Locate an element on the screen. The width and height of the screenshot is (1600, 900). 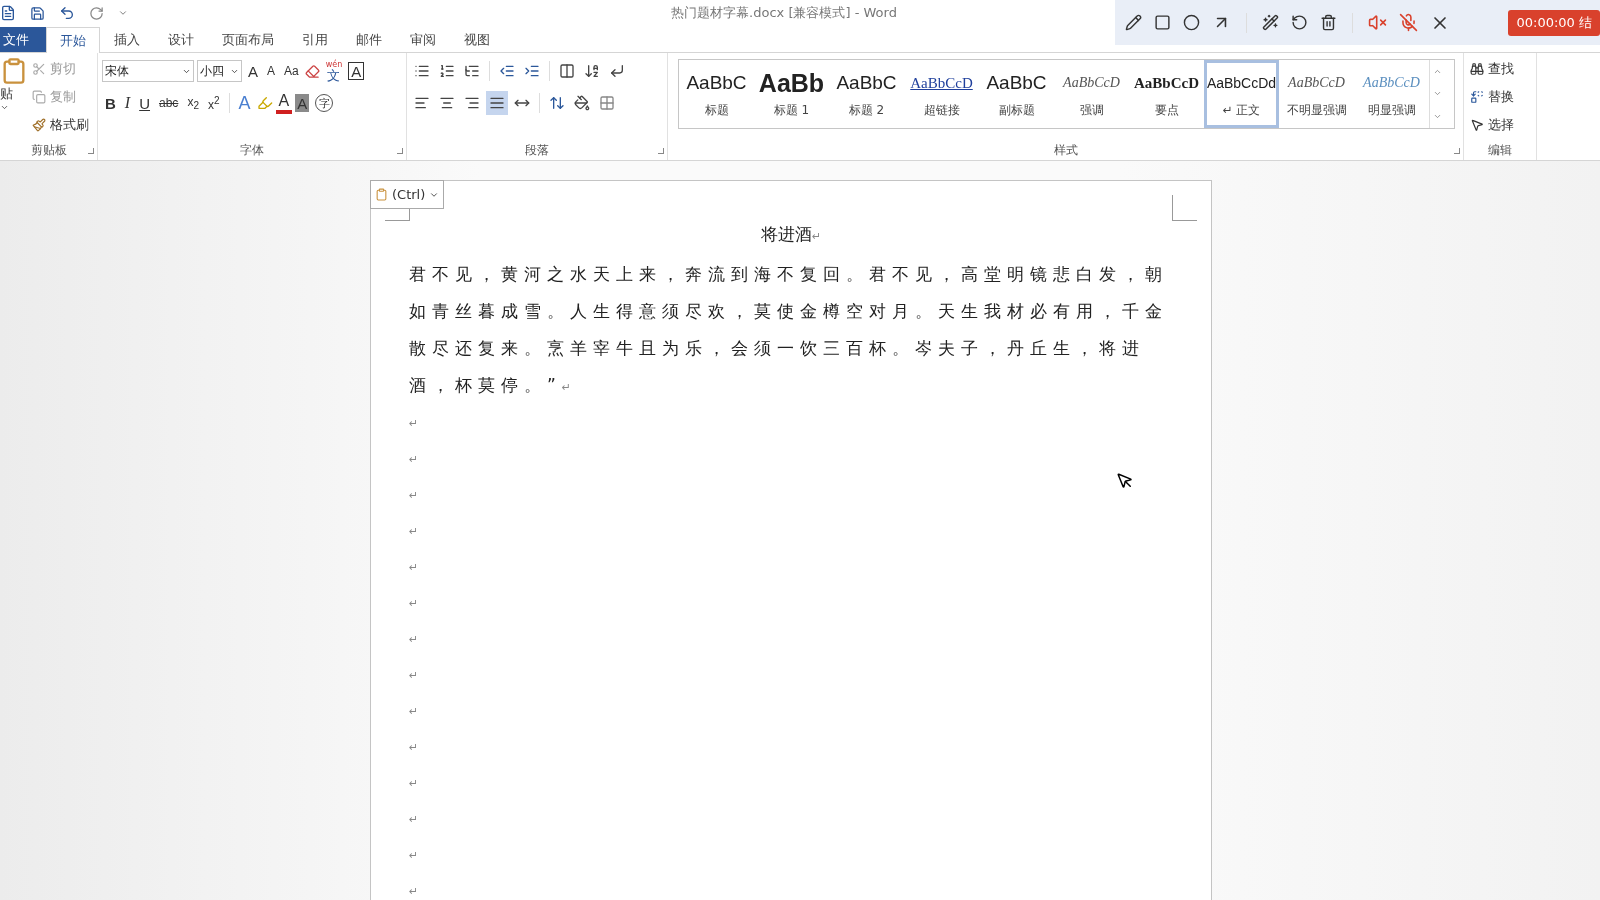
phonetic-guide-button: wén 文 is located at coordinates (334, 71).